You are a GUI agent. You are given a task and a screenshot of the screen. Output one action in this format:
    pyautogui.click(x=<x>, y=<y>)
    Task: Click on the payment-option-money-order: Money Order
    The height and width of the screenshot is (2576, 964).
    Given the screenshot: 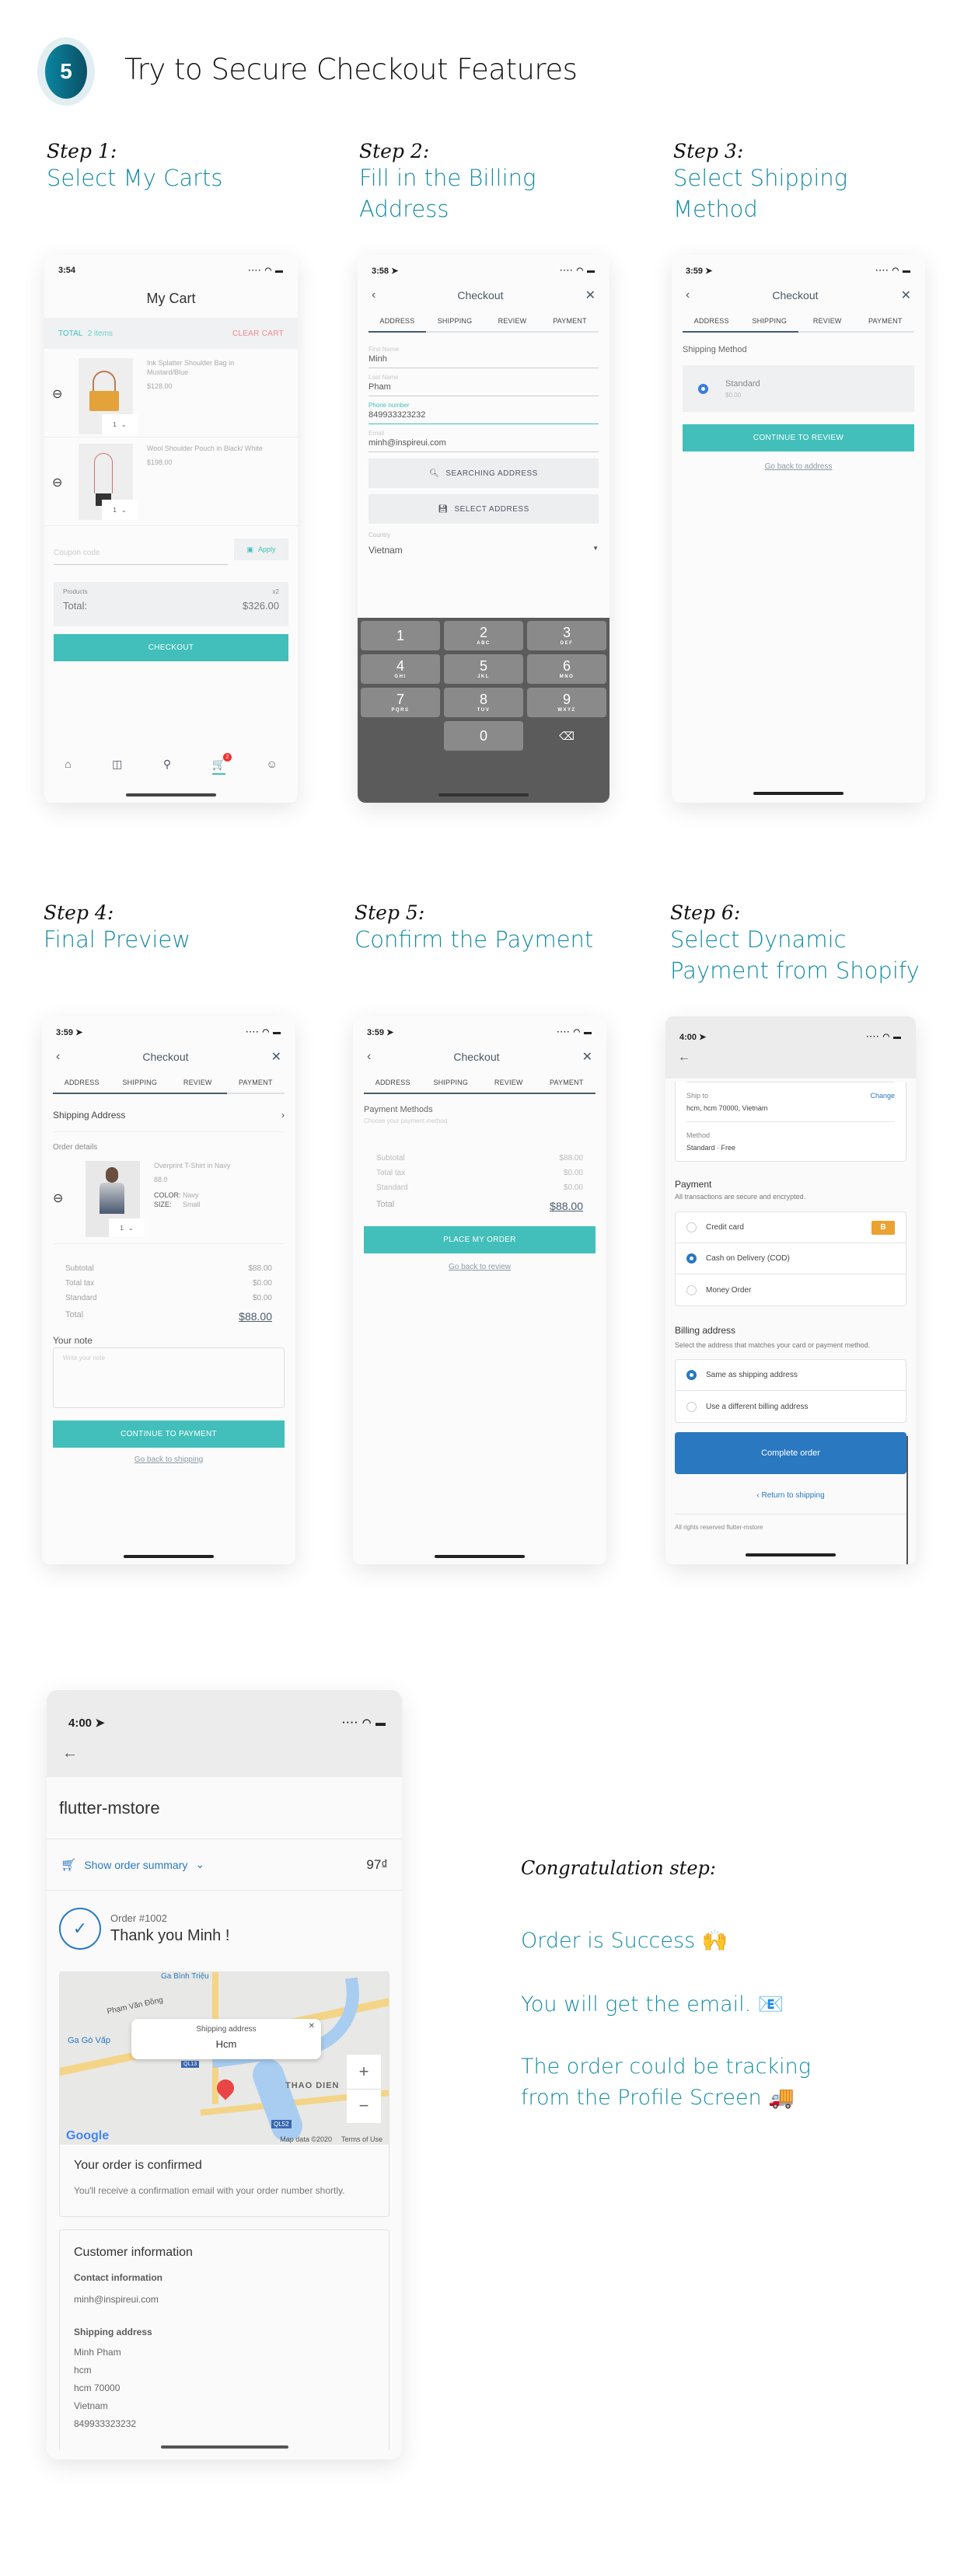 What is the action you would take?
    pyautogui.click(x=791, y=1289)
    